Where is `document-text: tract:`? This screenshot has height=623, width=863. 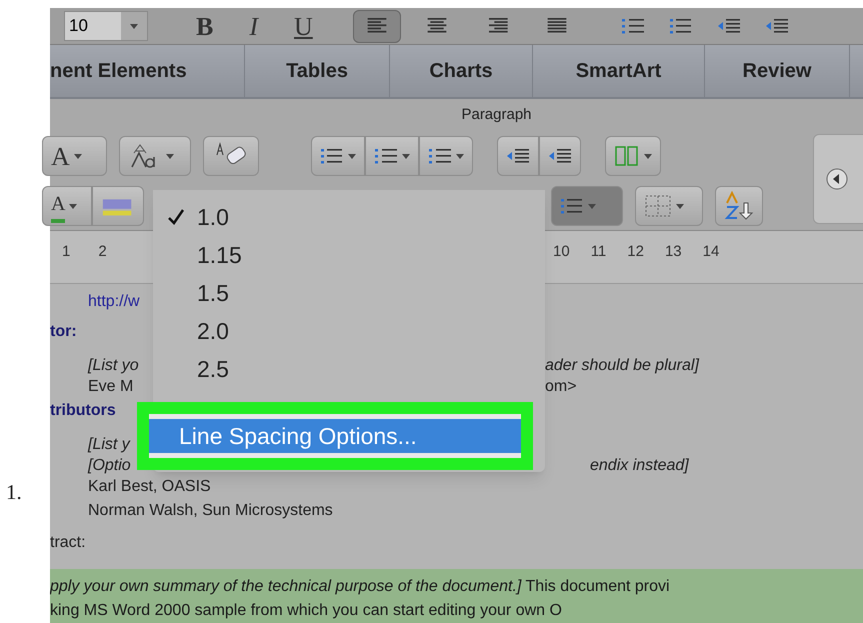 document-text: tract: is located at coordinates (68, 542).